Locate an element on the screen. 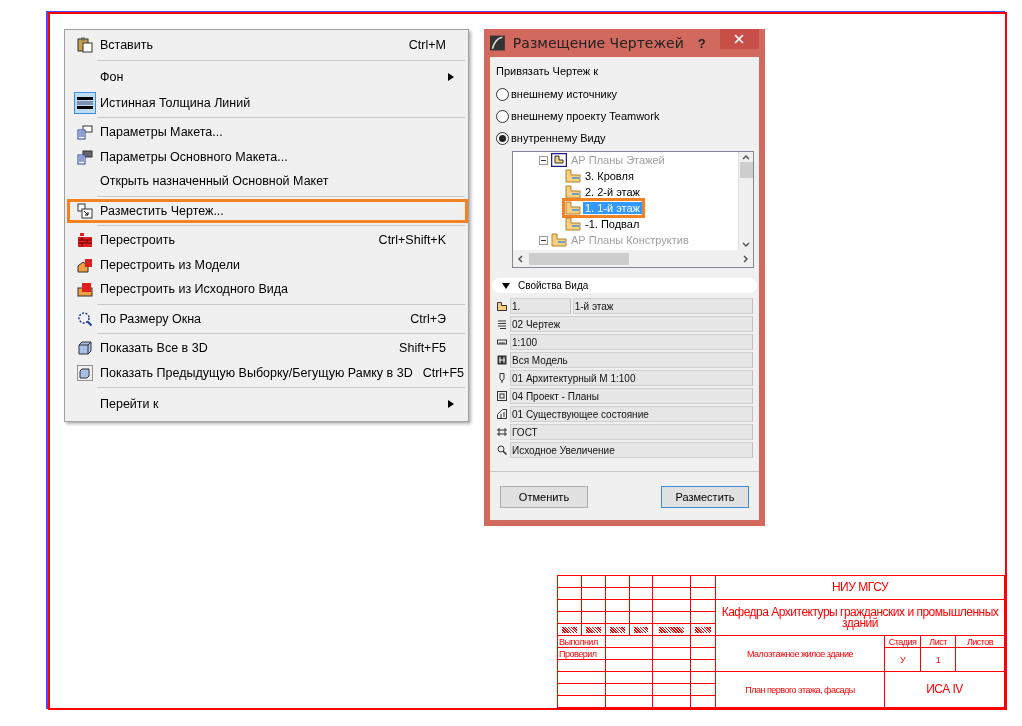 Image resolution: width=1022 pixels, height=726 pixels. menu-item: Перестроить Ctrl+Shift+K is located at coordinates (266, 240).